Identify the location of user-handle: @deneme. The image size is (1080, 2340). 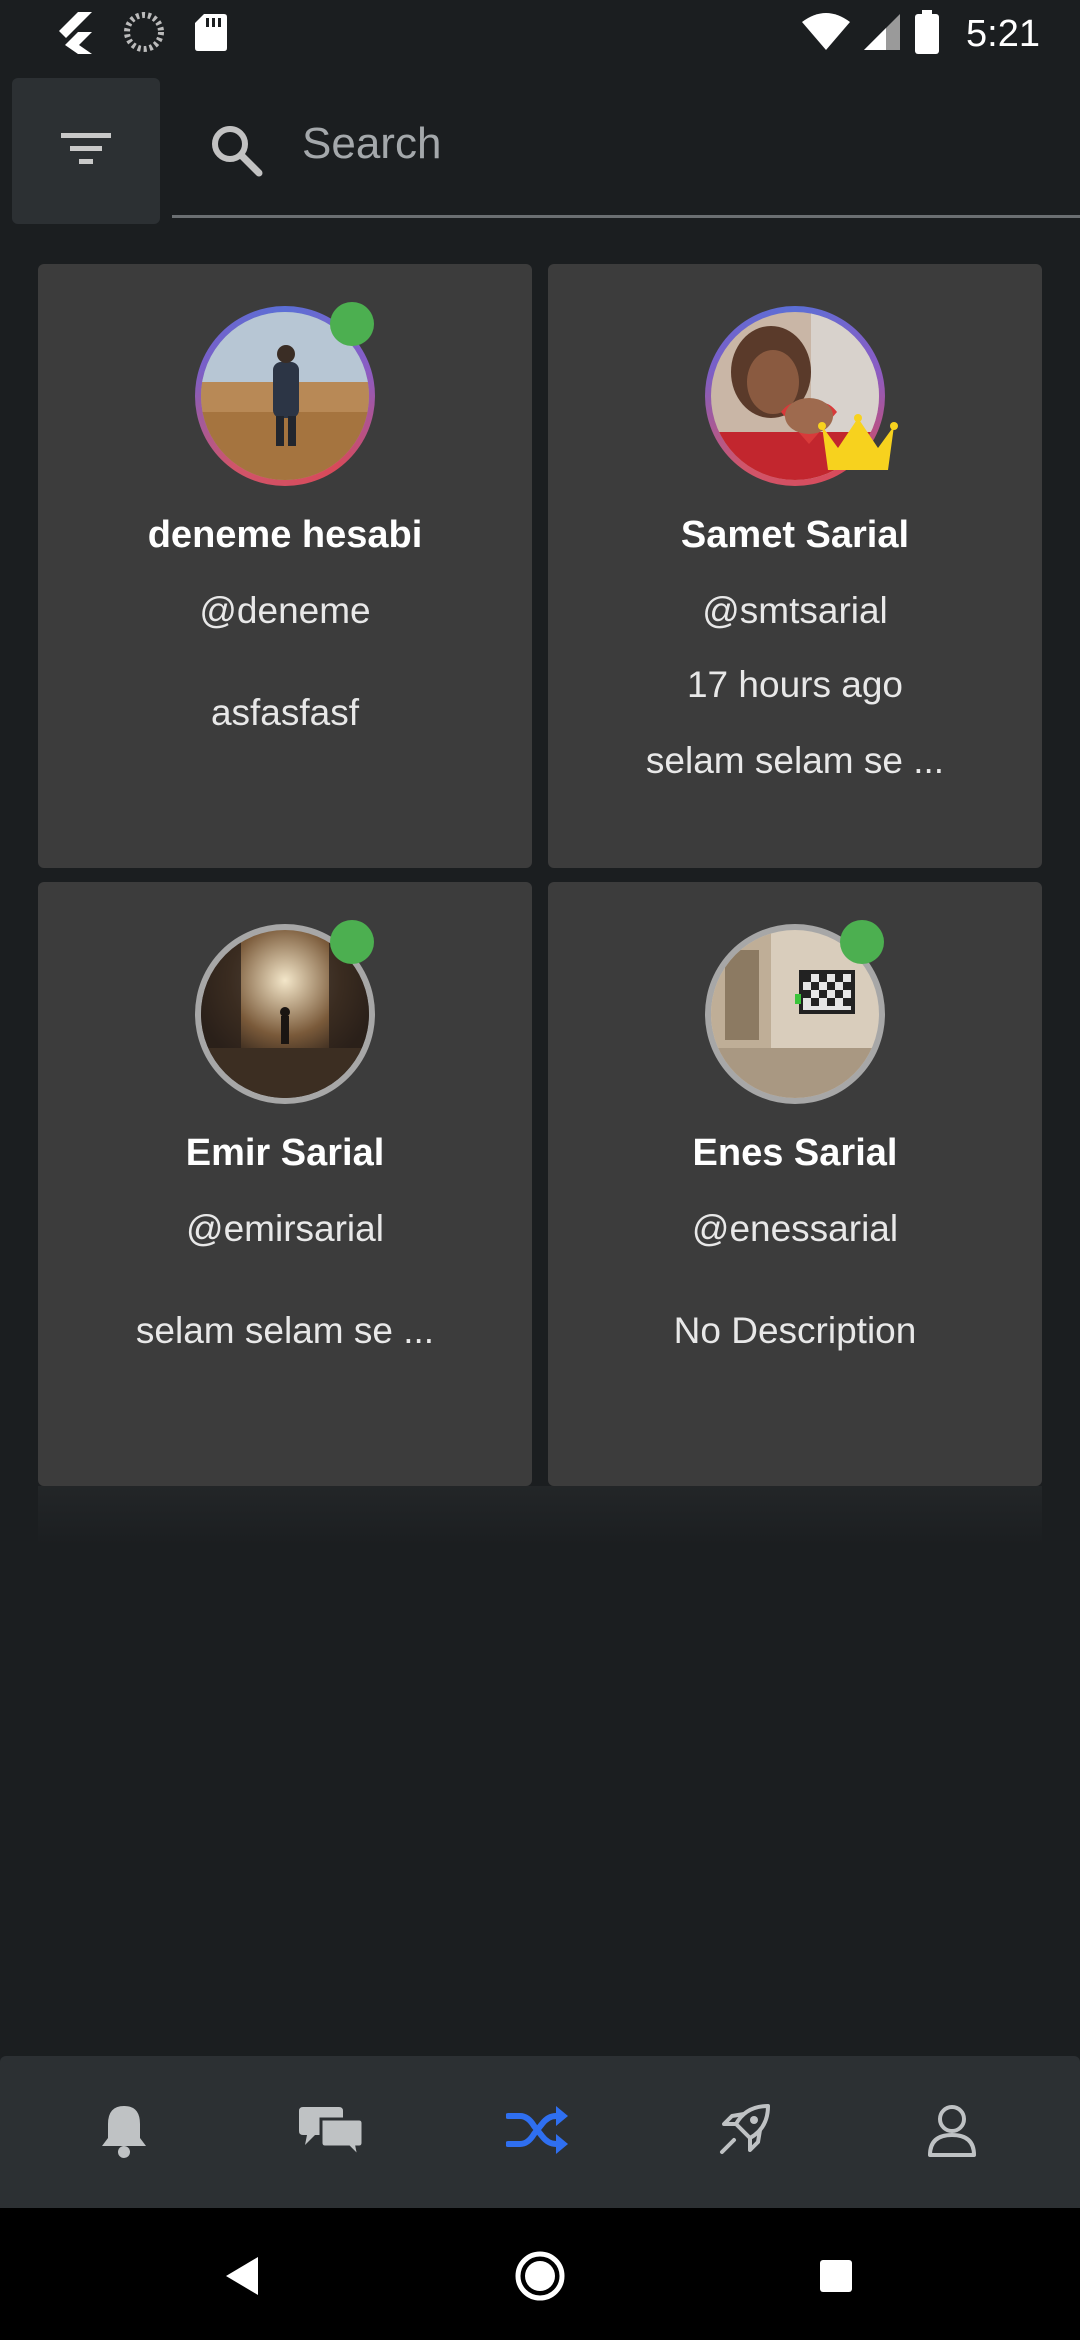
(285, 610).